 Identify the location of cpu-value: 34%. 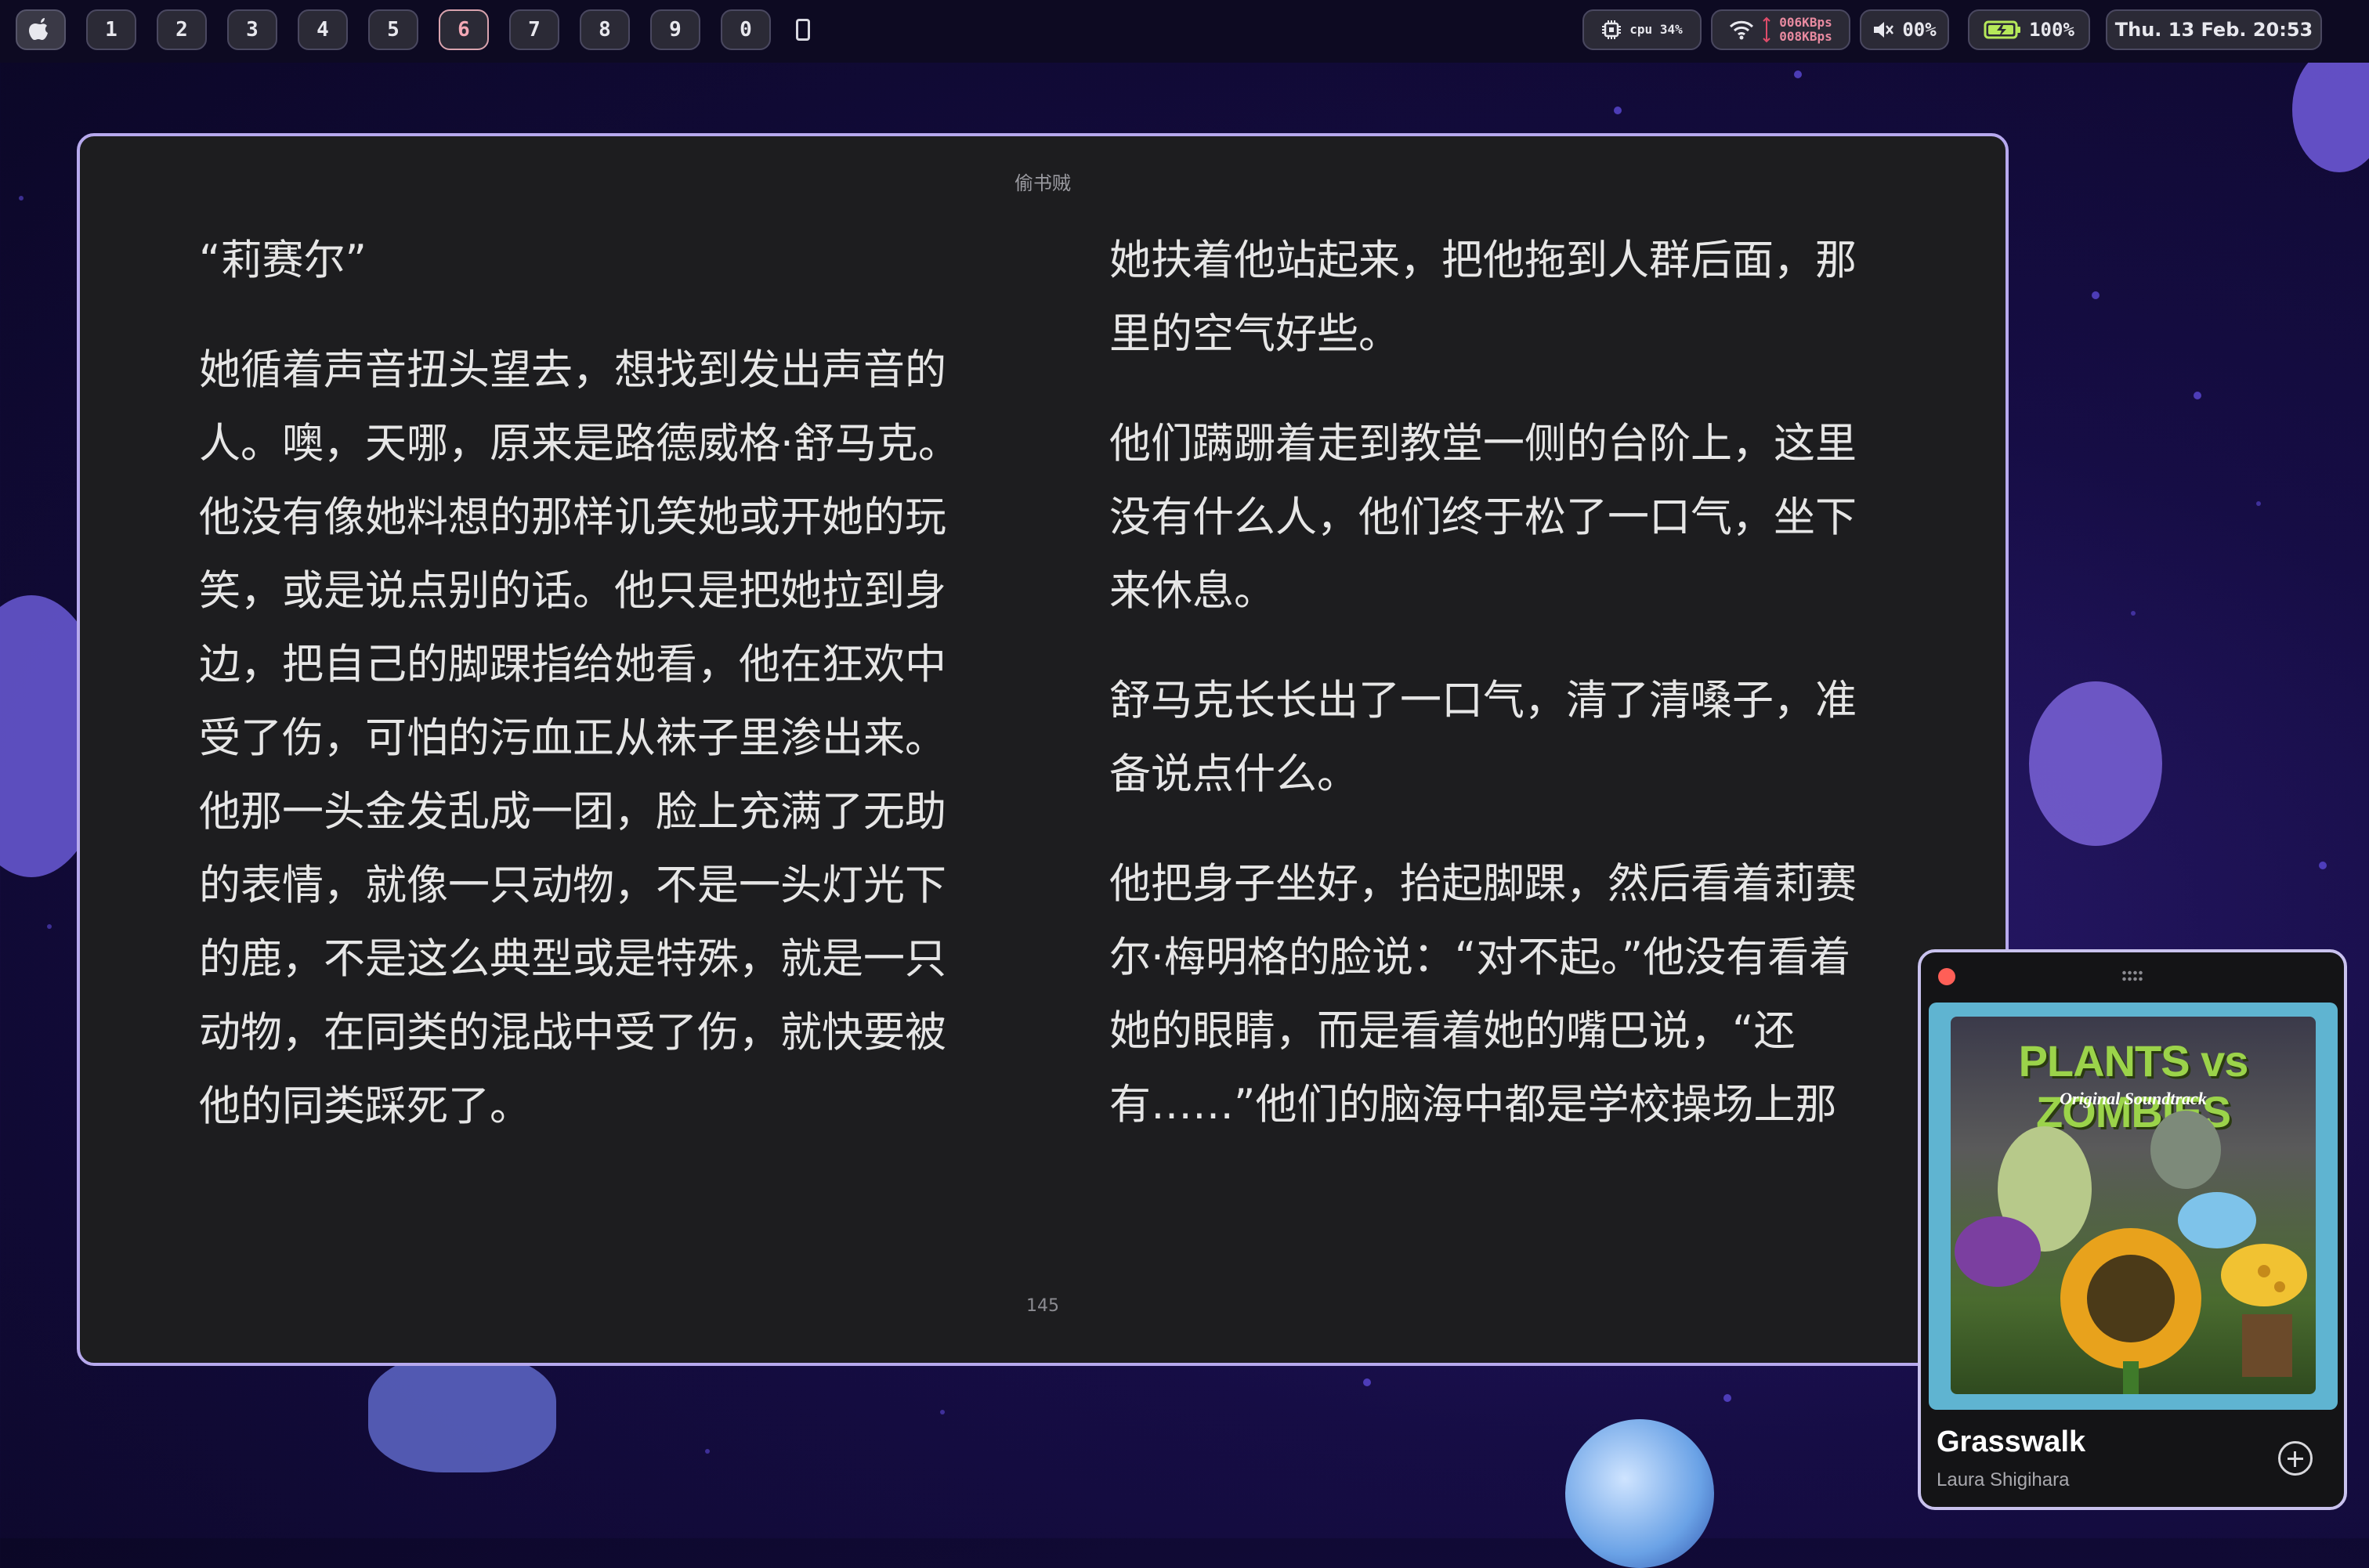
(1671, 29).